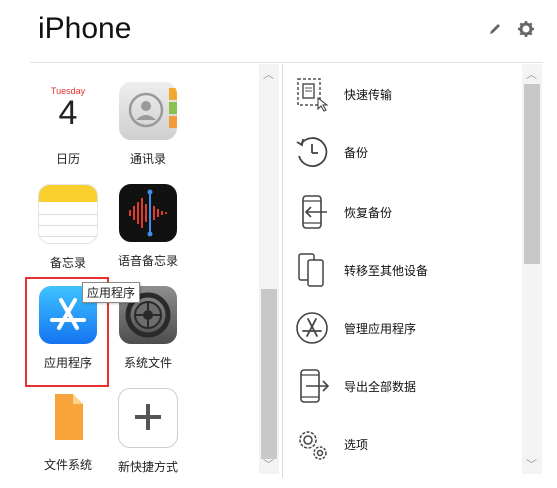  What do you see at coordinates (147, 467) in the screenshot?
I see `app-label: 新快捷方式` at bounding box center [147, 467].